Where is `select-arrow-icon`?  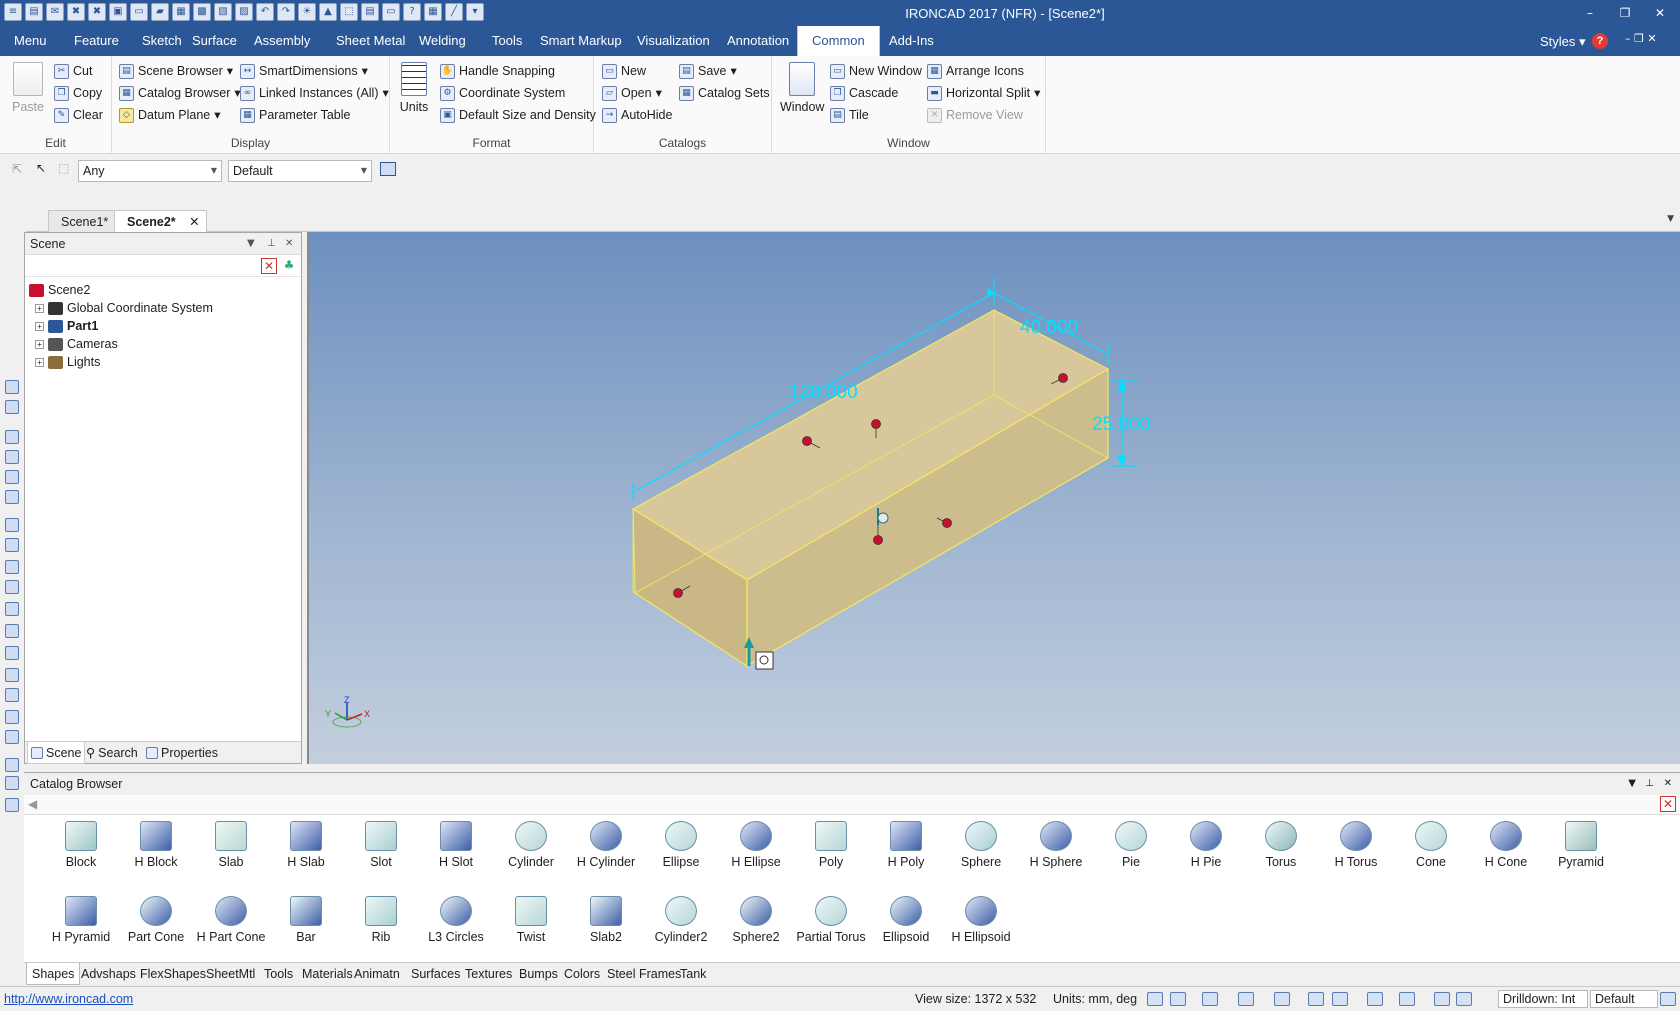
select-arrow-icon is located at coordinates (1442, 999).